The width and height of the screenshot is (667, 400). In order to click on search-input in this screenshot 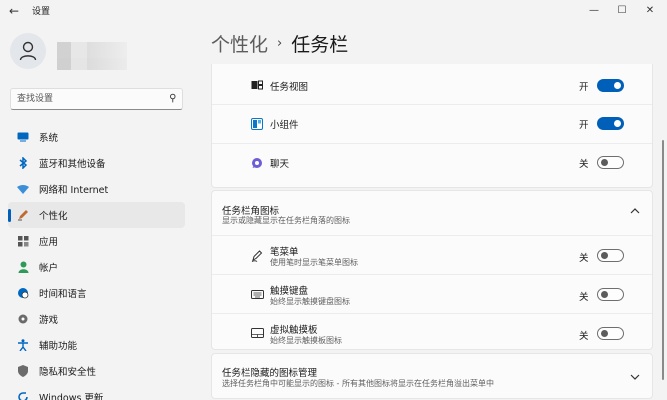, I will do `click(89, 99)`.